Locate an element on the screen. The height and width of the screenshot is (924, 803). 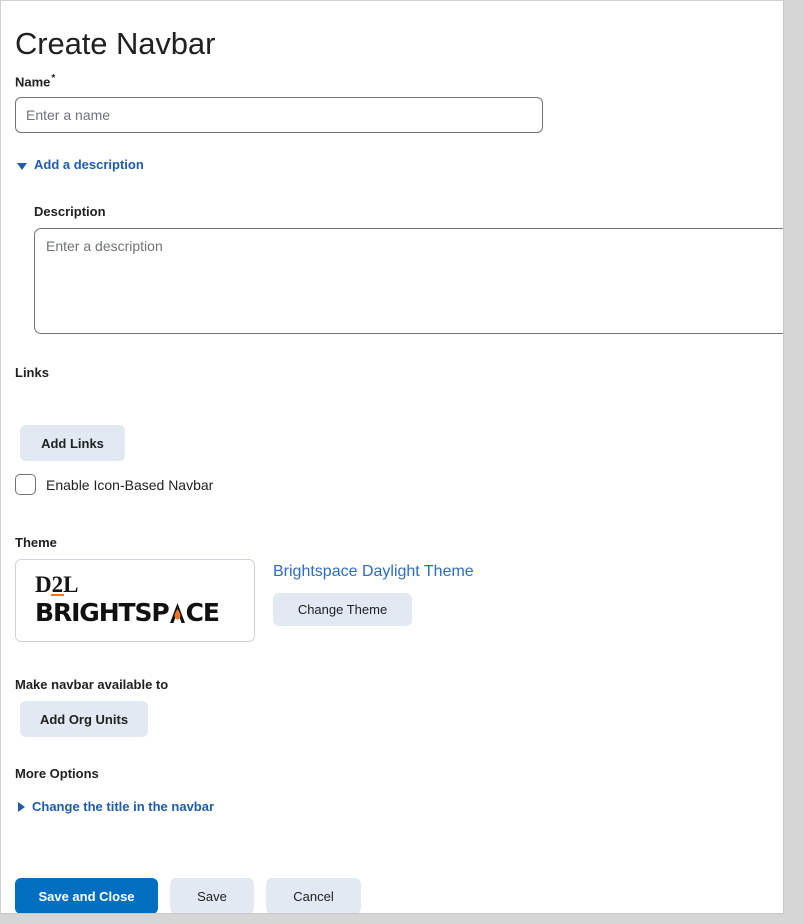
icon-based-navbar-label: Enable Icon-Based Navbar is located at coordinates (130, 484).